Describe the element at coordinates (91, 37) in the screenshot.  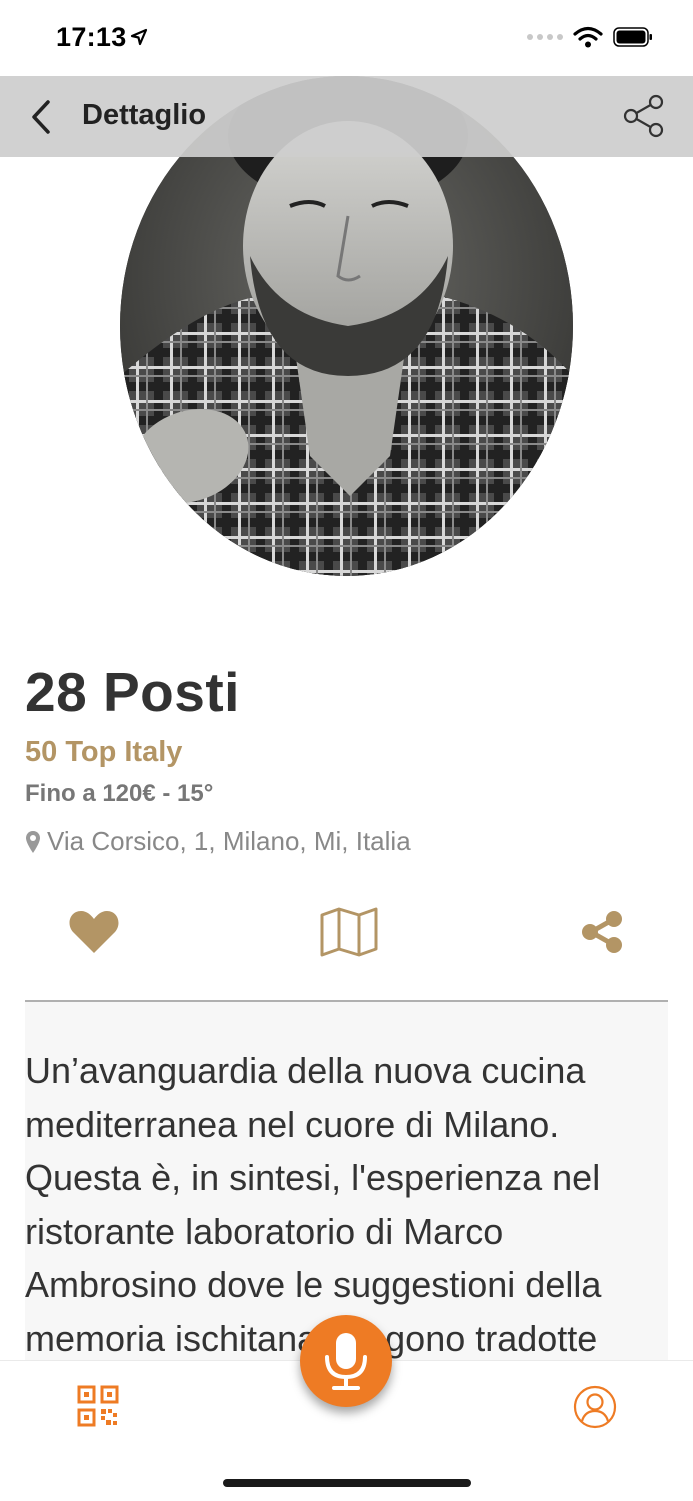
I see `status-time: 17:13` at that location.